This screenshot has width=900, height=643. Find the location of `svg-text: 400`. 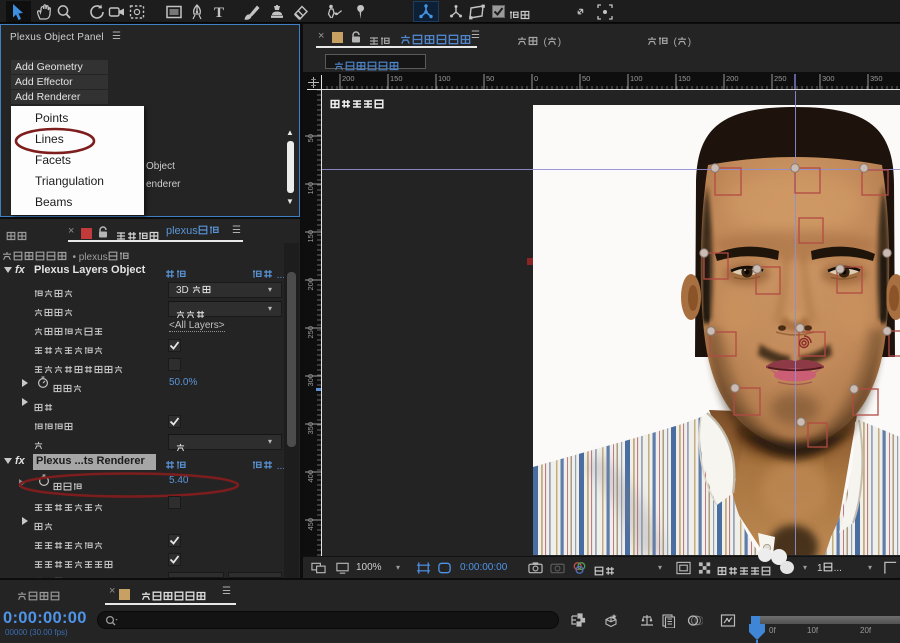

svg-text: 400 is located at coordinates (310, 476).